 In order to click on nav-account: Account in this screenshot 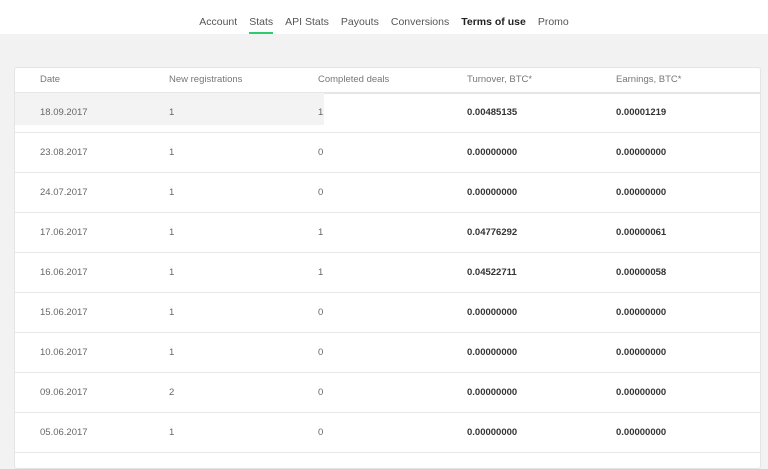, I will do `click(218, 17)`.